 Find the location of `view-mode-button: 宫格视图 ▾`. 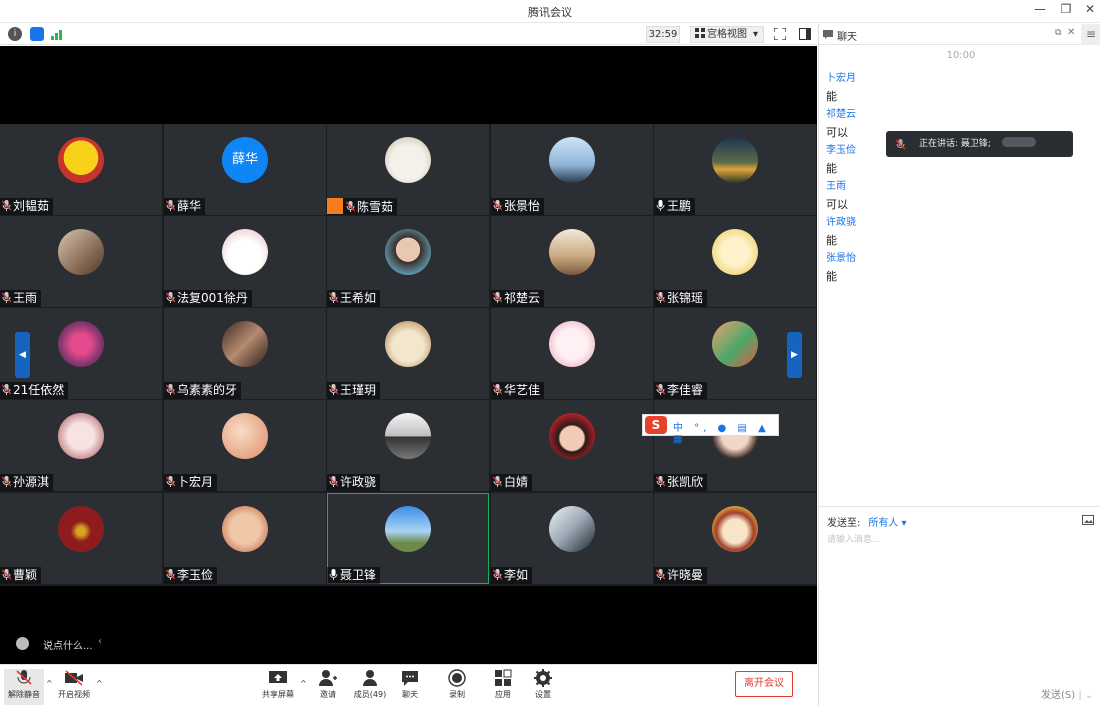

view-mode-button: 宫格视图 ▾ is located at coordinates (727, 34).